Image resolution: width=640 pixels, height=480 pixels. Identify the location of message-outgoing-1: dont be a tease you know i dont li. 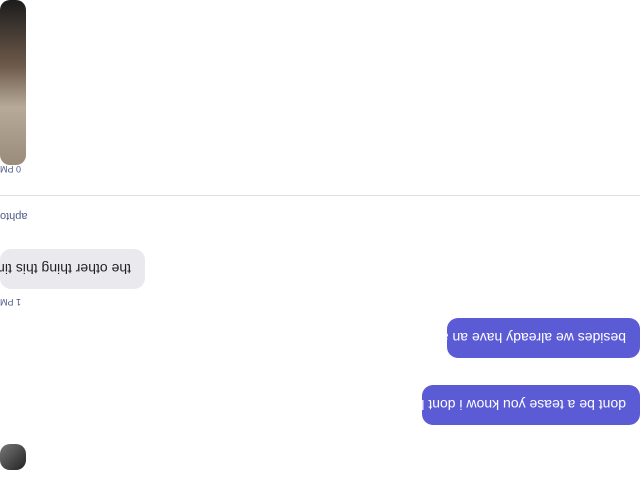
(529, 405).